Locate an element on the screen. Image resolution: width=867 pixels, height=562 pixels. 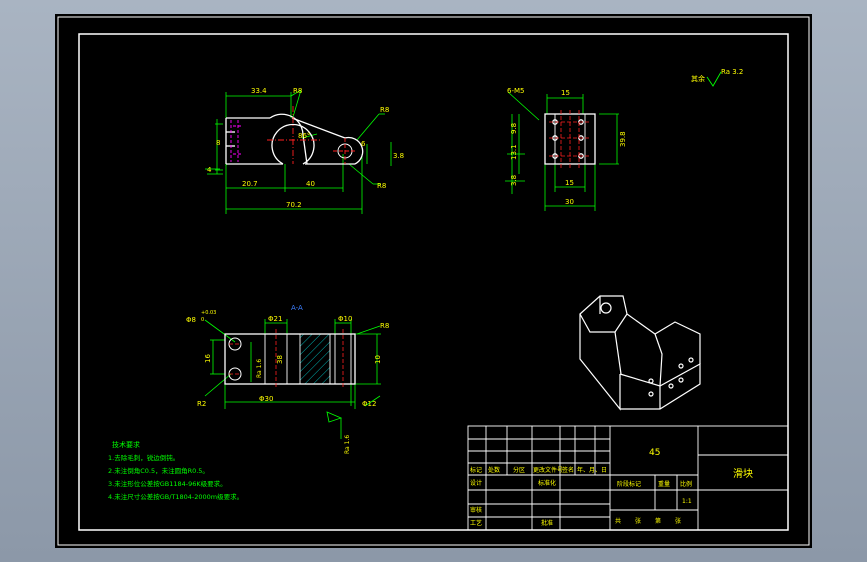
section-dim-right-bottom: Φ12 is located at coordinates (369, 404).